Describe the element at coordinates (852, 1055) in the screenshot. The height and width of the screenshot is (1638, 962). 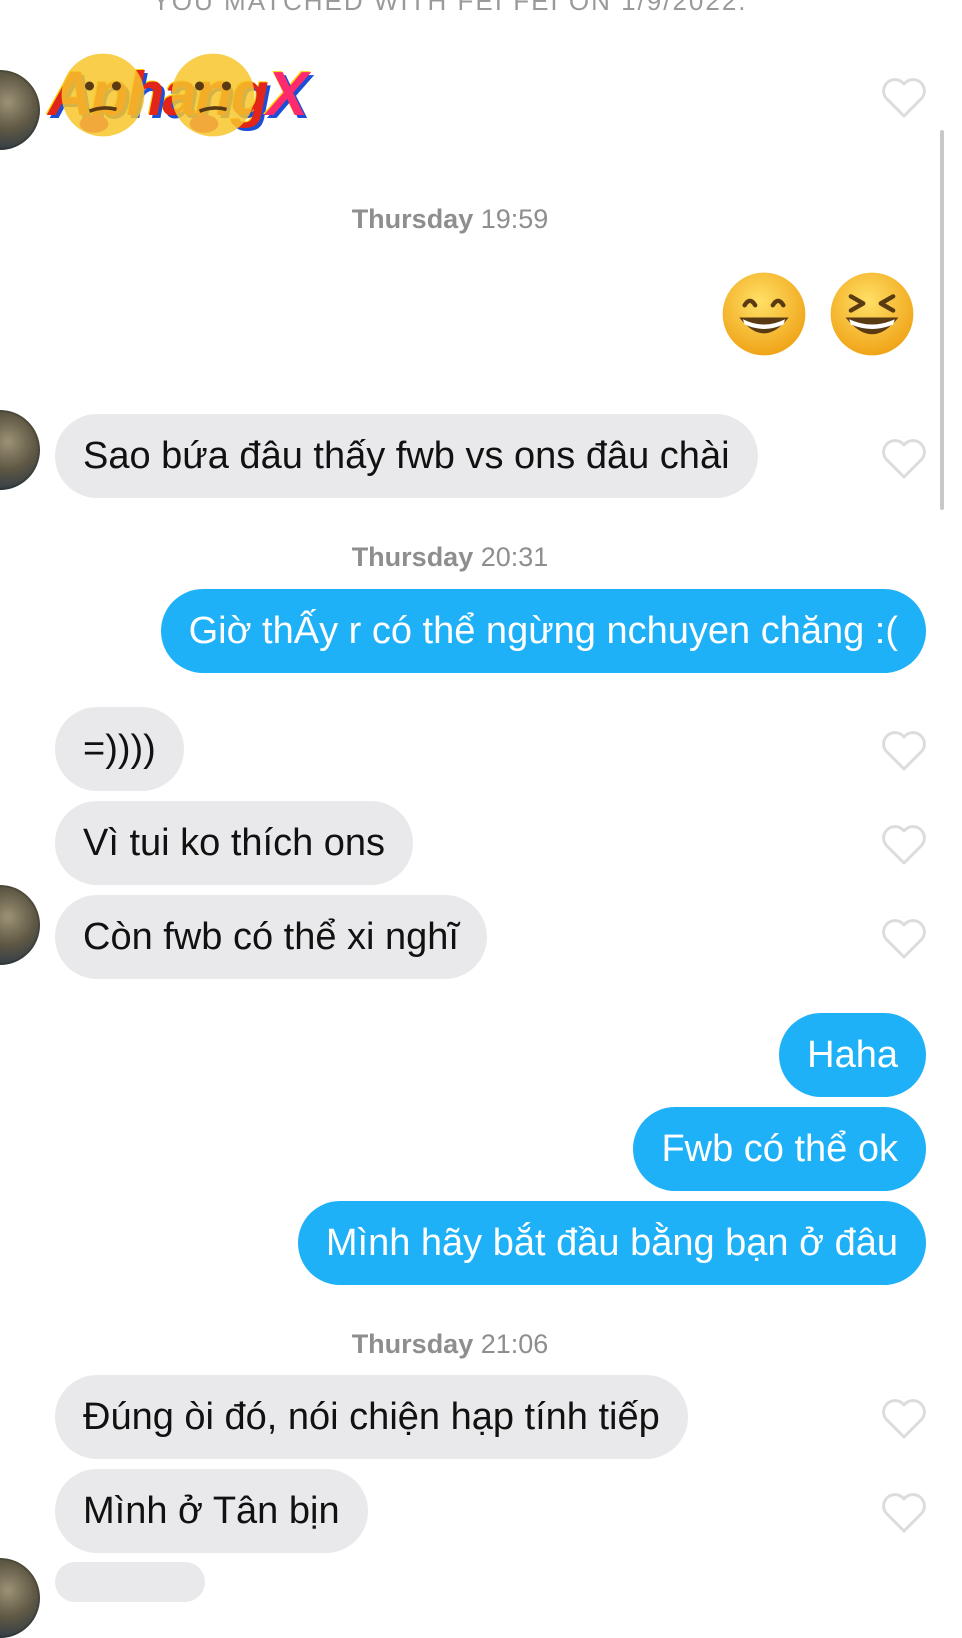
I see `message-bubble-outgoing: Haha` at that location.